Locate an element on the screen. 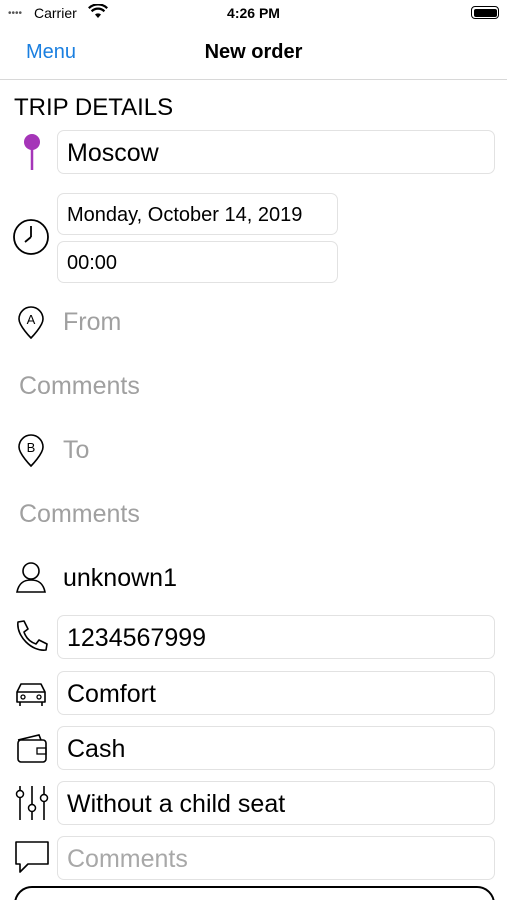 The image size is (507, 900). map-pin-icon is located at coordinates (32, 152).